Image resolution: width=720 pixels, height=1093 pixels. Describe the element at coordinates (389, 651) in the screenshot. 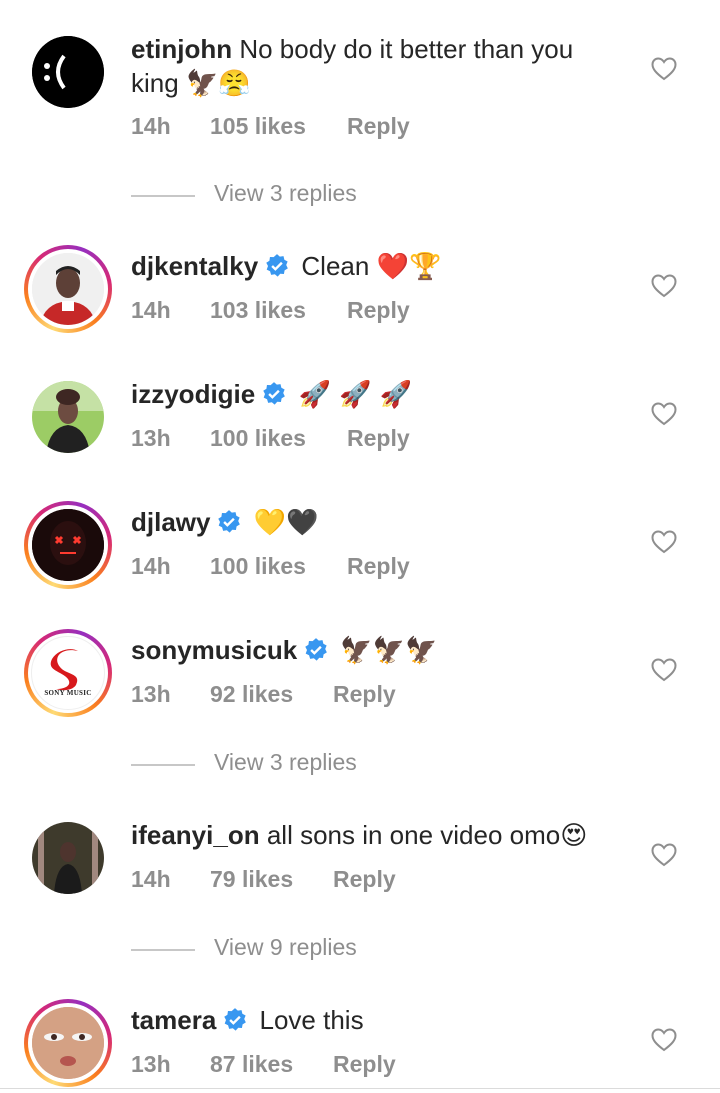

I see `comment-emoji: 🦅🦅🦅` at that location.